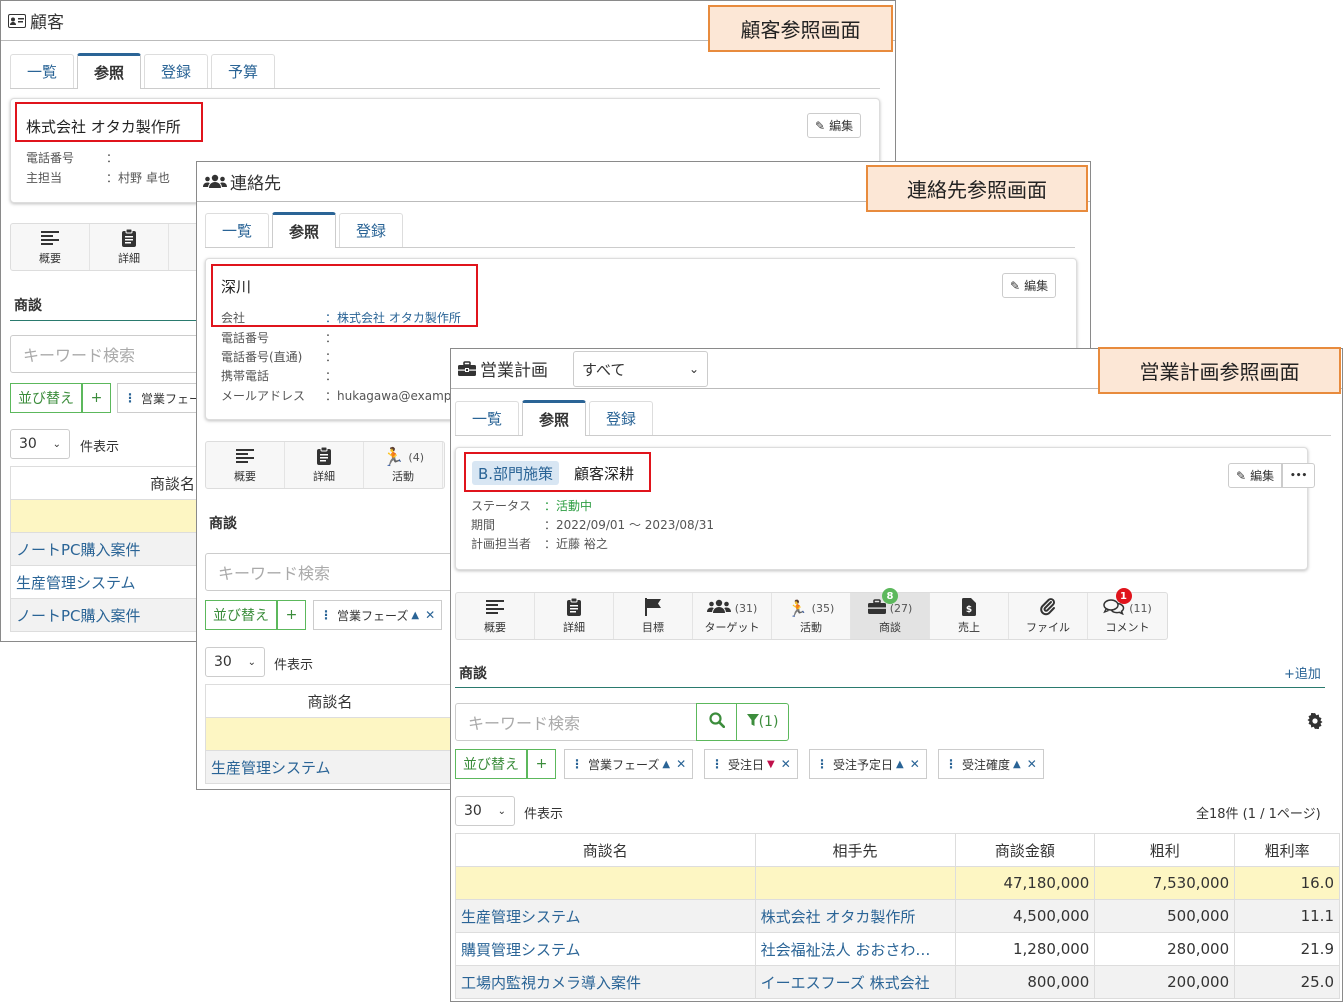 This screenshot has width=1343, height=1002. I want to click on add-deal-link: +追加, so click(1302, 672).